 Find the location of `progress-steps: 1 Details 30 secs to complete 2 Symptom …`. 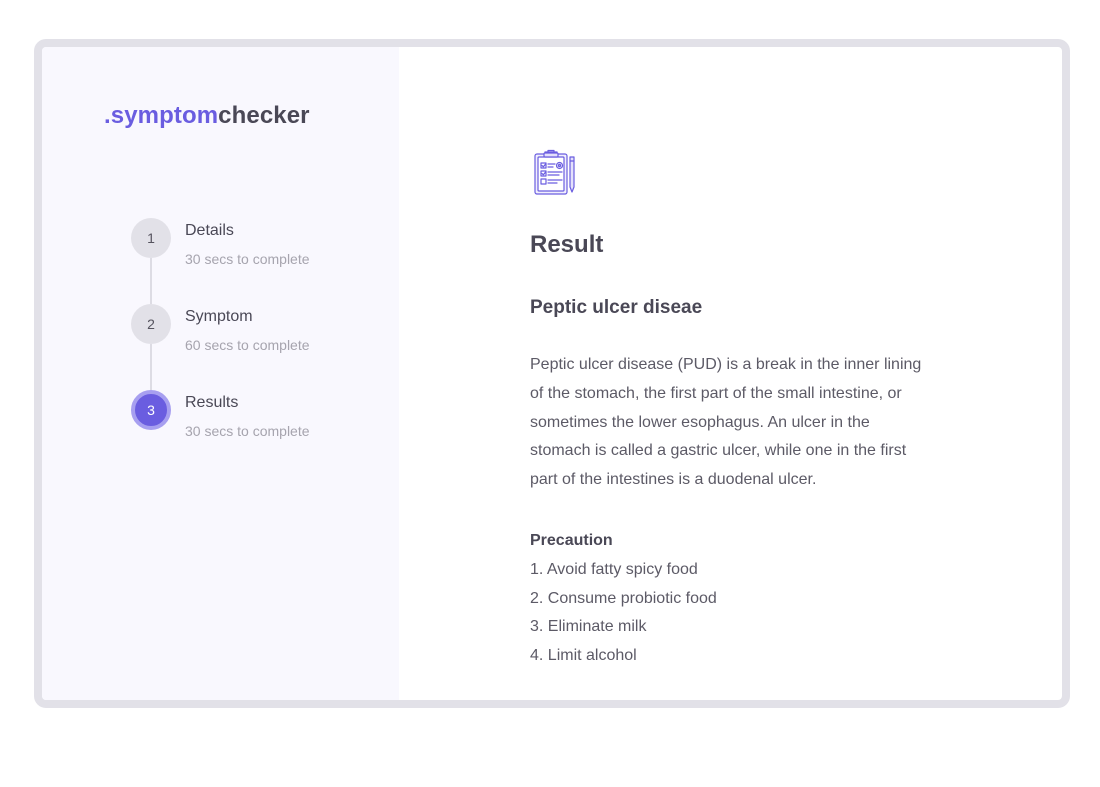

progress-steps: 1 Details 30 secs to complete 2 Symptom … is located at coordinates (256, 347).